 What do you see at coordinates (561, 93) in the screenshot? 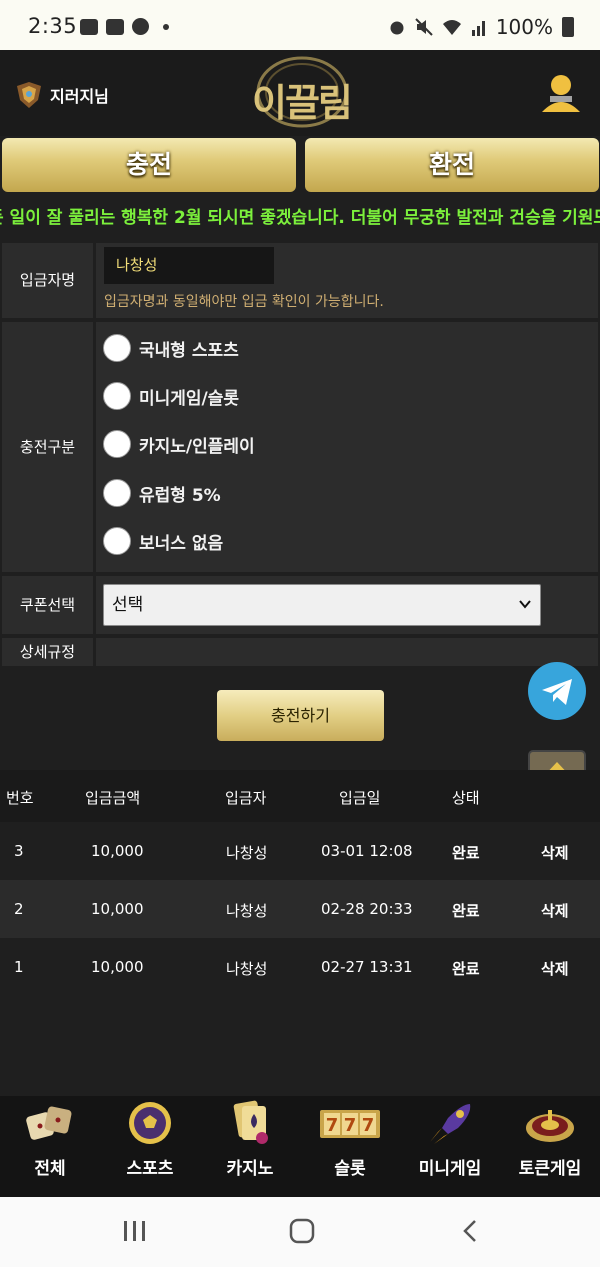
I see `profile-icon` at bounding box center [561, 93].